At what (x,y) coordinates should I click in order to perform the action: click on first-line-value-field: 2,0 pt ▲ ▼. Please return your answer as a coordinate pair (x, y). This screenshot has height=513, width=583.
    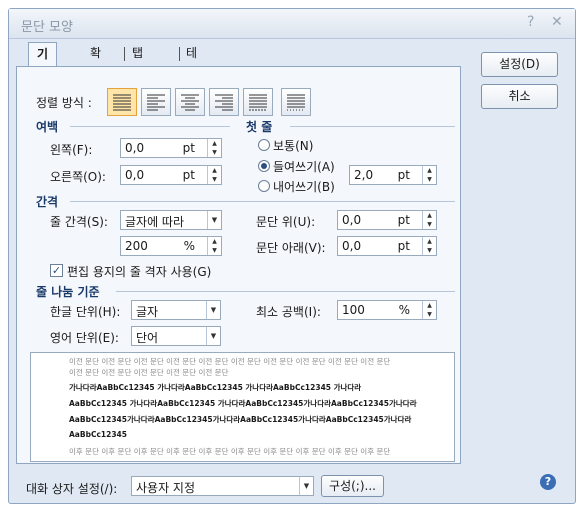
    Looking at the image, I should click on (393, 175).